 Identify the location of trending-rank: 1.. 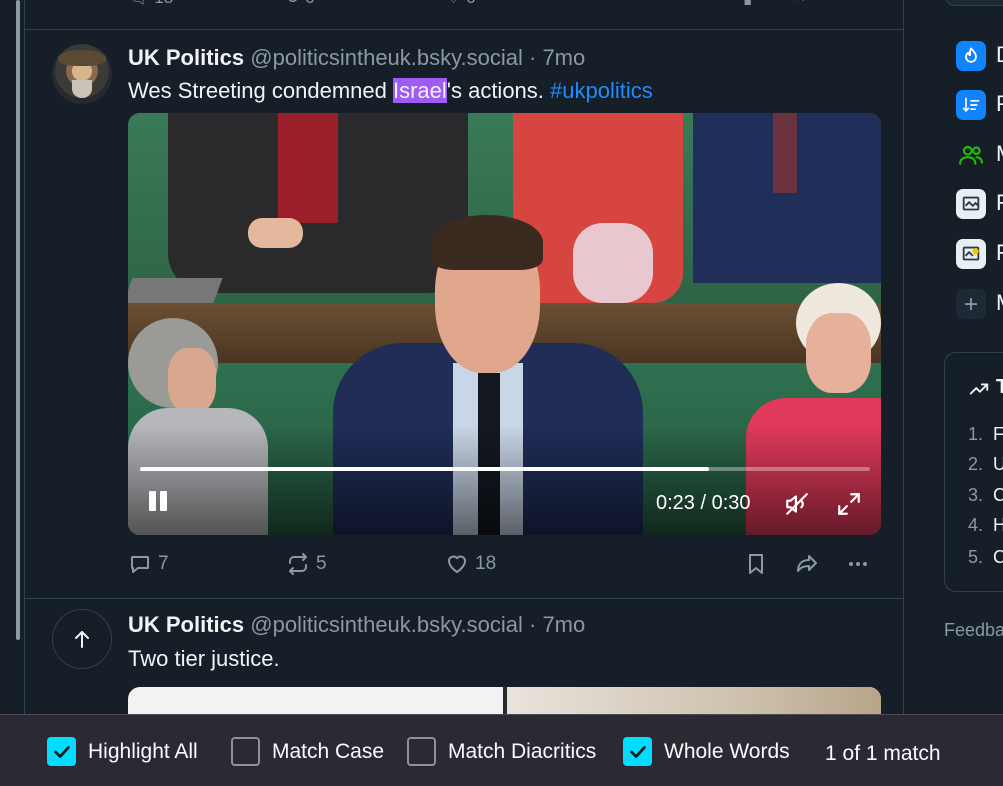
(976, 434).